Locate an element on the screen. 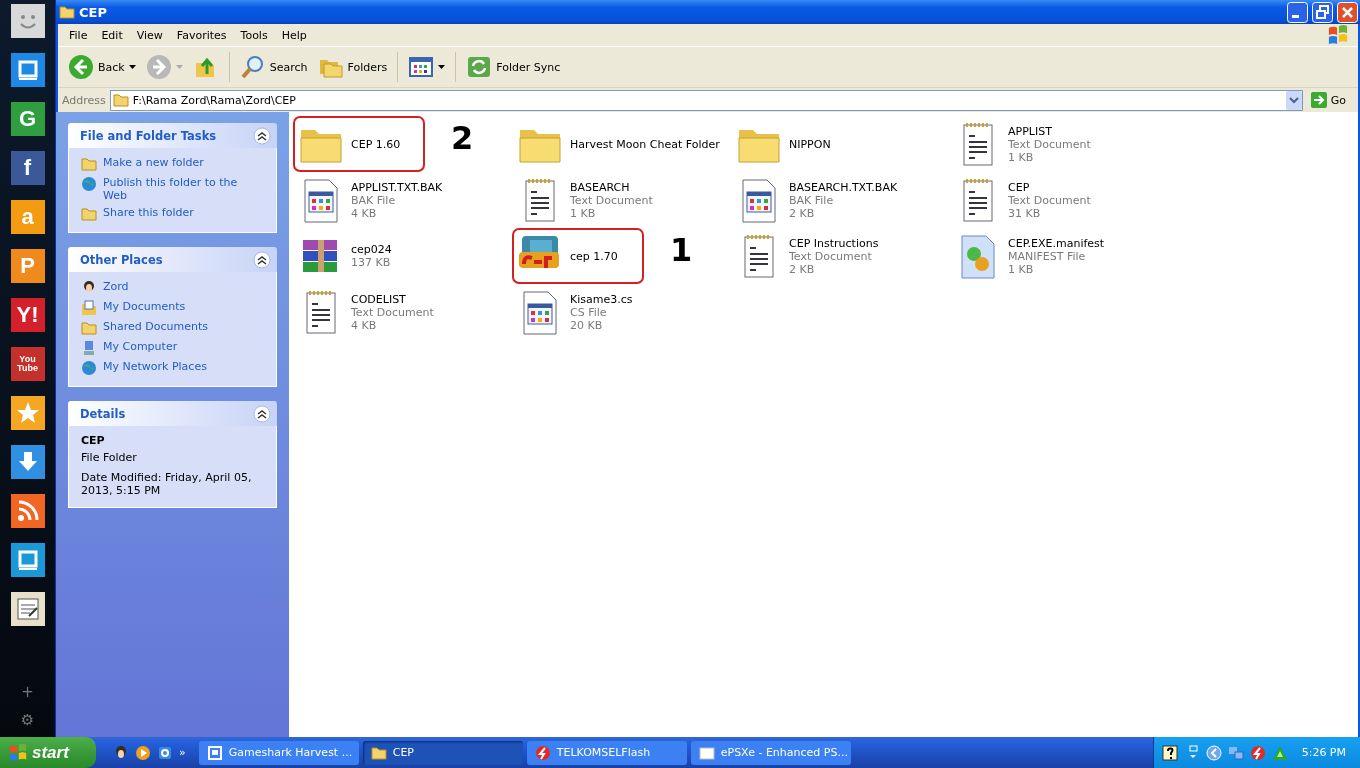 The image size is (1360, 768). file-name: Harvest Moon Cheat Folder is located at coordinates (645, 144).